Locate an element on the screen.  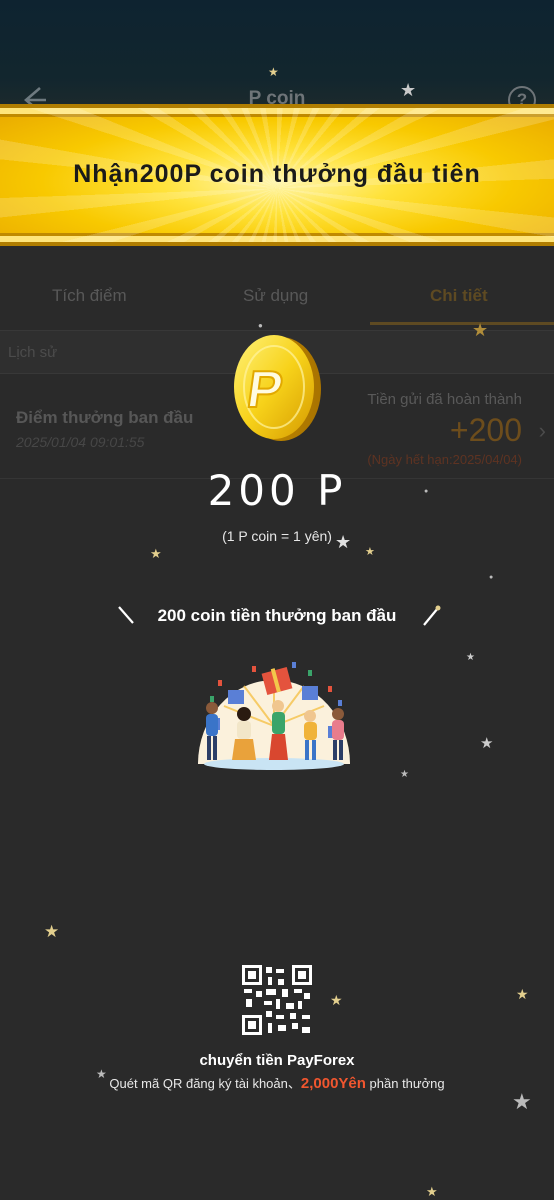
reward-amount: 200 P is located at coordinates (277, 490).